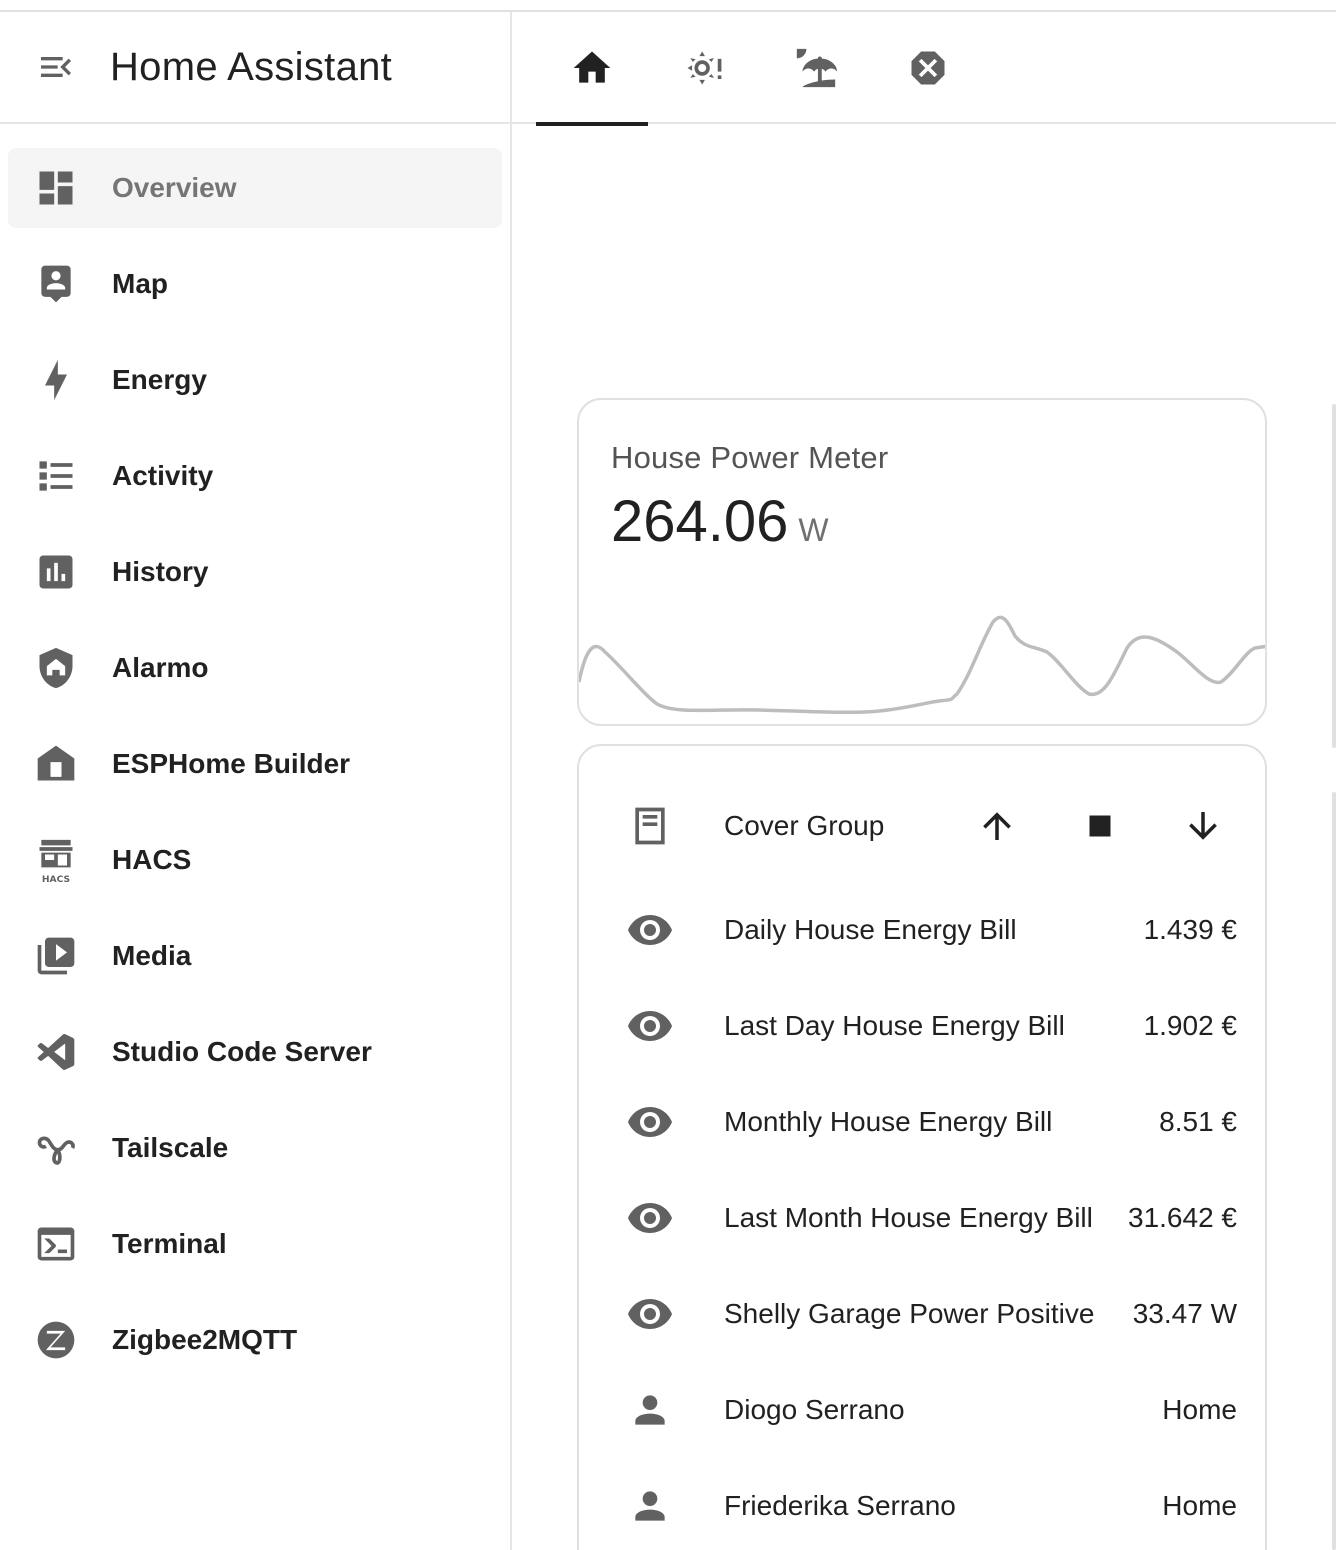 The height and width of the screenshot is (1550, 1336). I want to click on entity-name: Last Month House Energy Bill, so click(908, 1217).